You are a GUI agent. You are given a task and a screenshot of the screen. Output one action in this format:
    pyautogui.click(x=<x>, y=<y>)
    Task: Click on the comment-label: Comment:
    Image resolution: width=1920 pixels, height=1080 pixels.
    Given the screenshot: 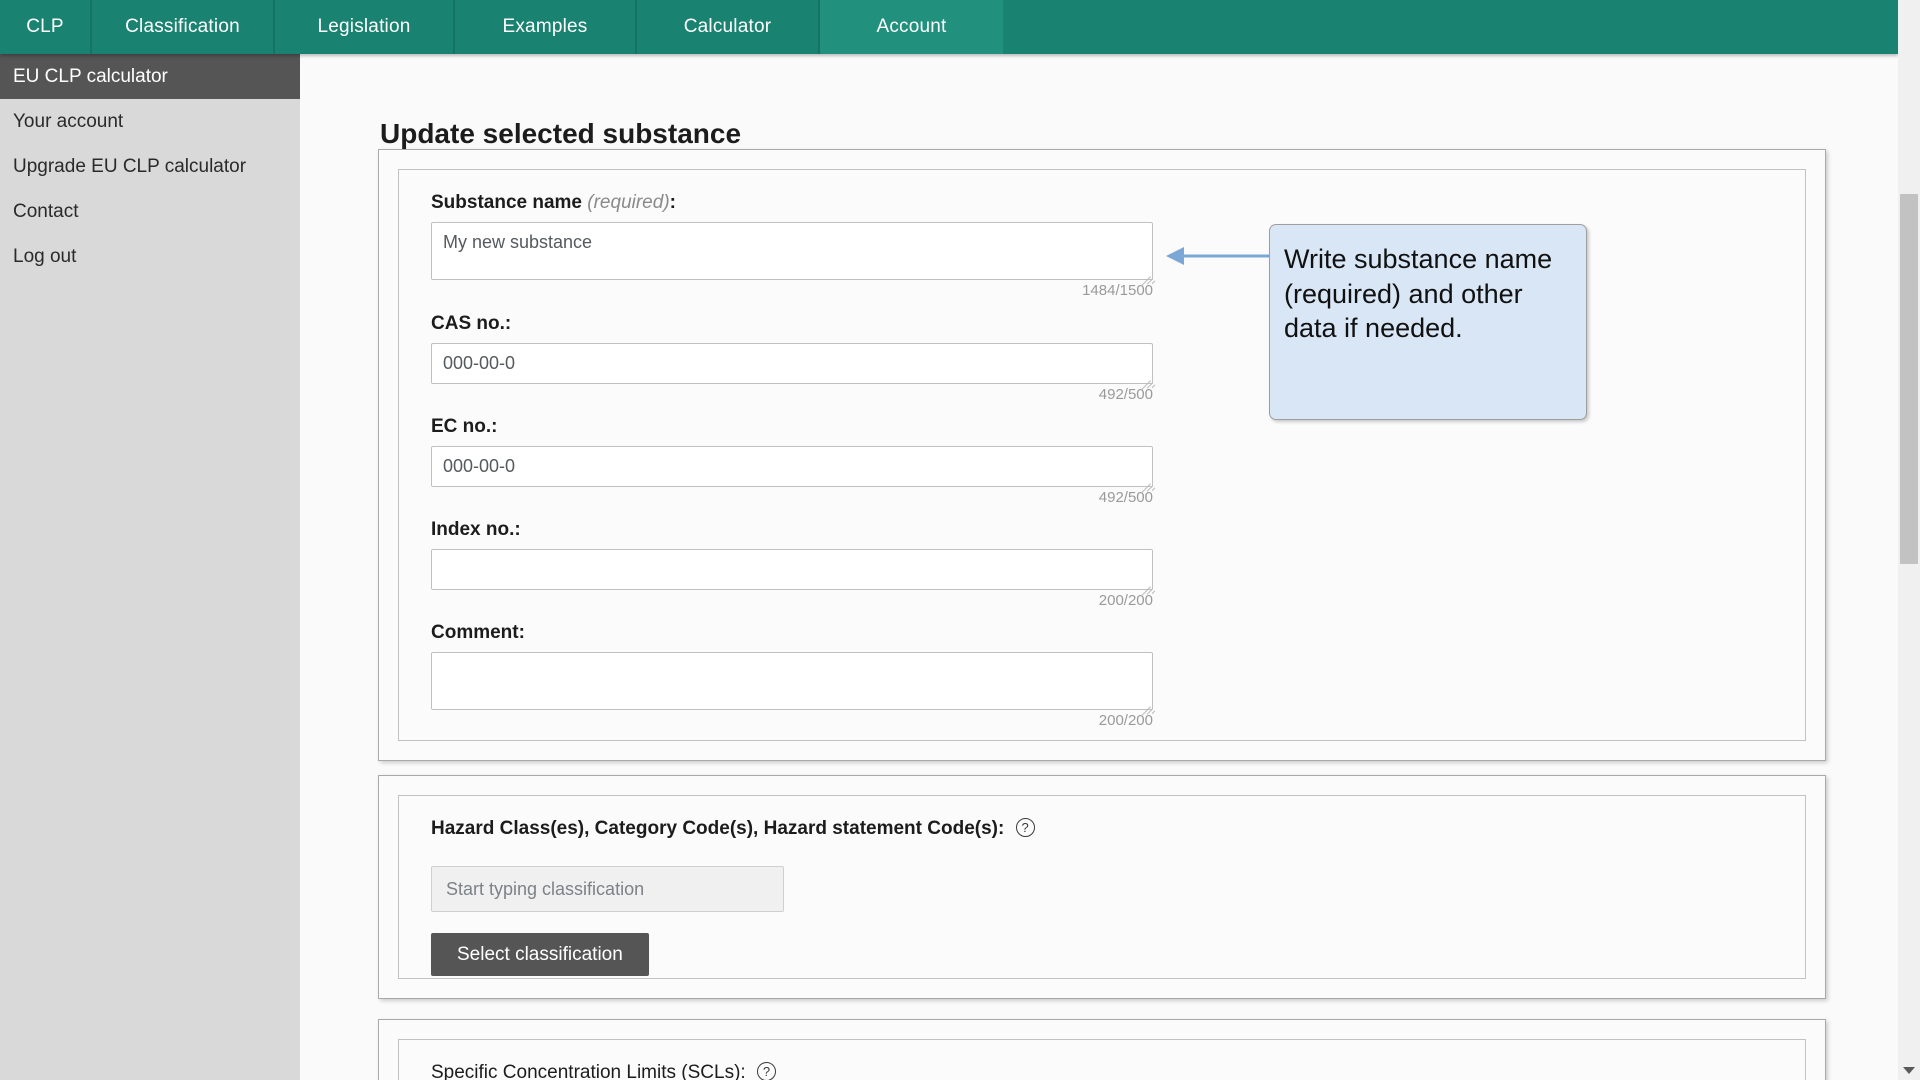 What is the action you would take?
    pyautogui.click(x=478, y=632)
    